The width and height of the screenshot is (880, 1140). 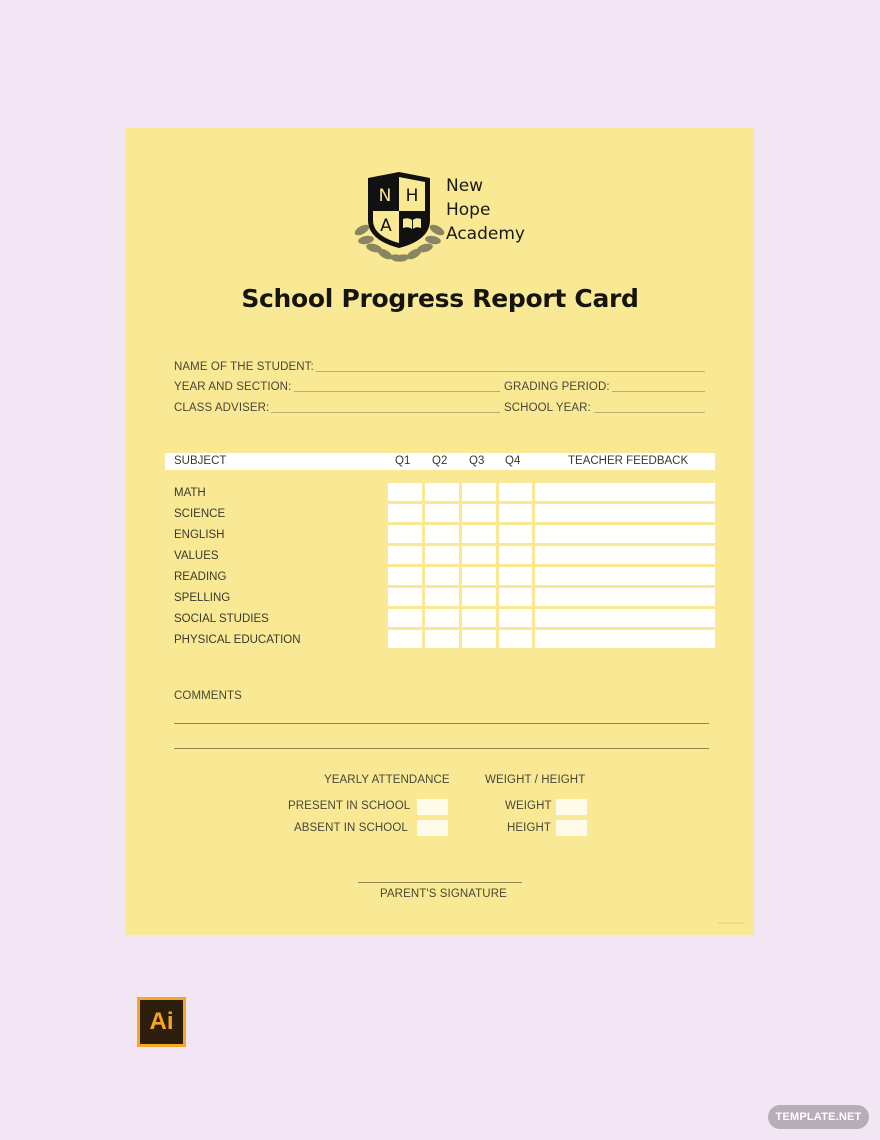 I want to click on absent-in-school-label: ABSENT IN SCHOOL, so click(x=351, y=828).